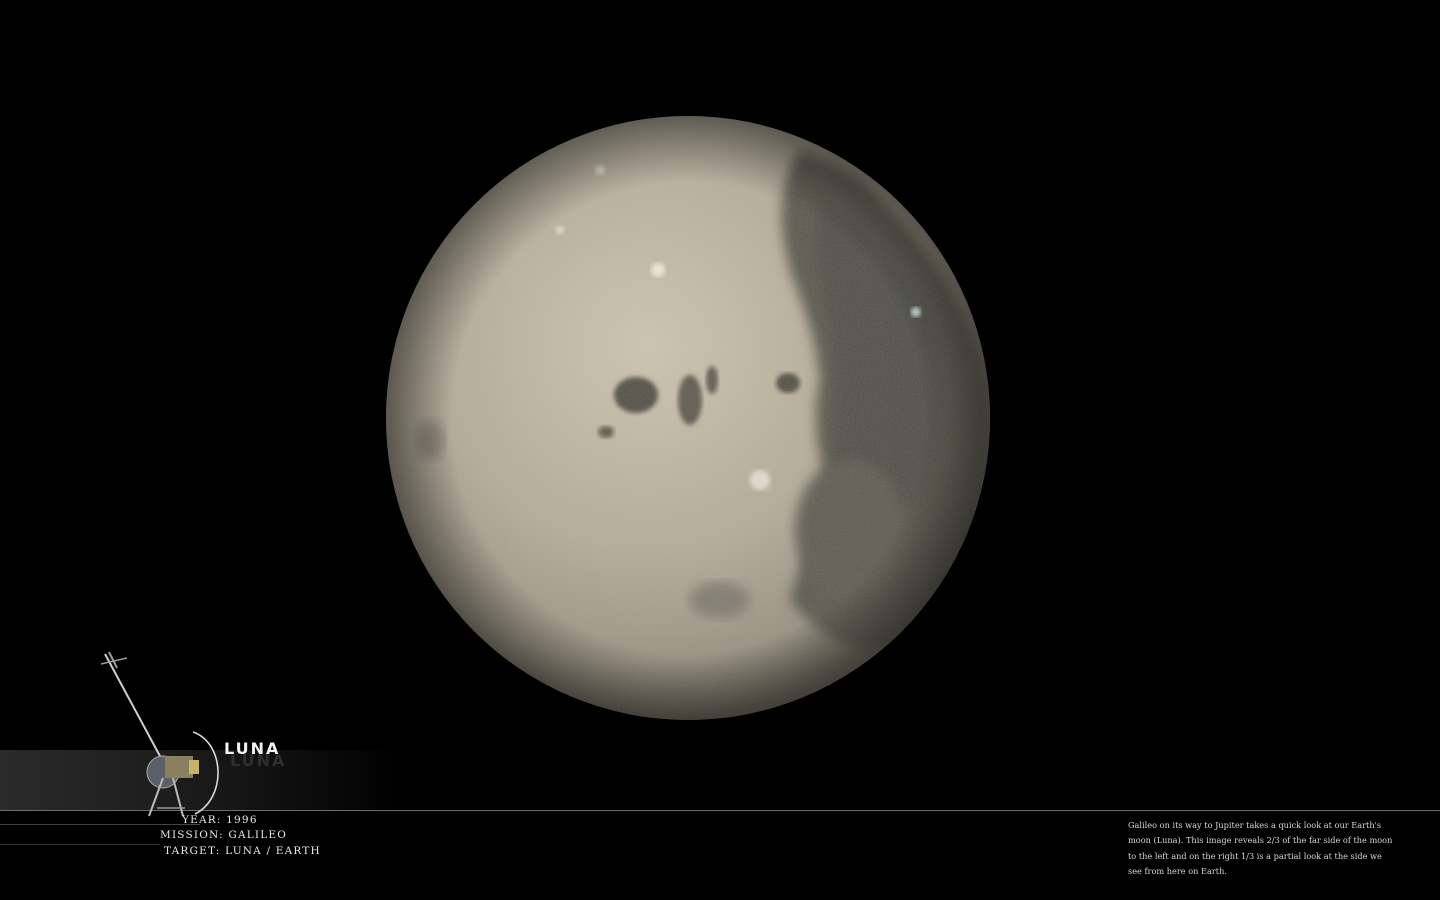 Image resolution: width=1440 pixels, height=900 pixels. Describe the element at coordinates (192, 835) in the screenshot. I see `mission-label: MISSION:` at that location.